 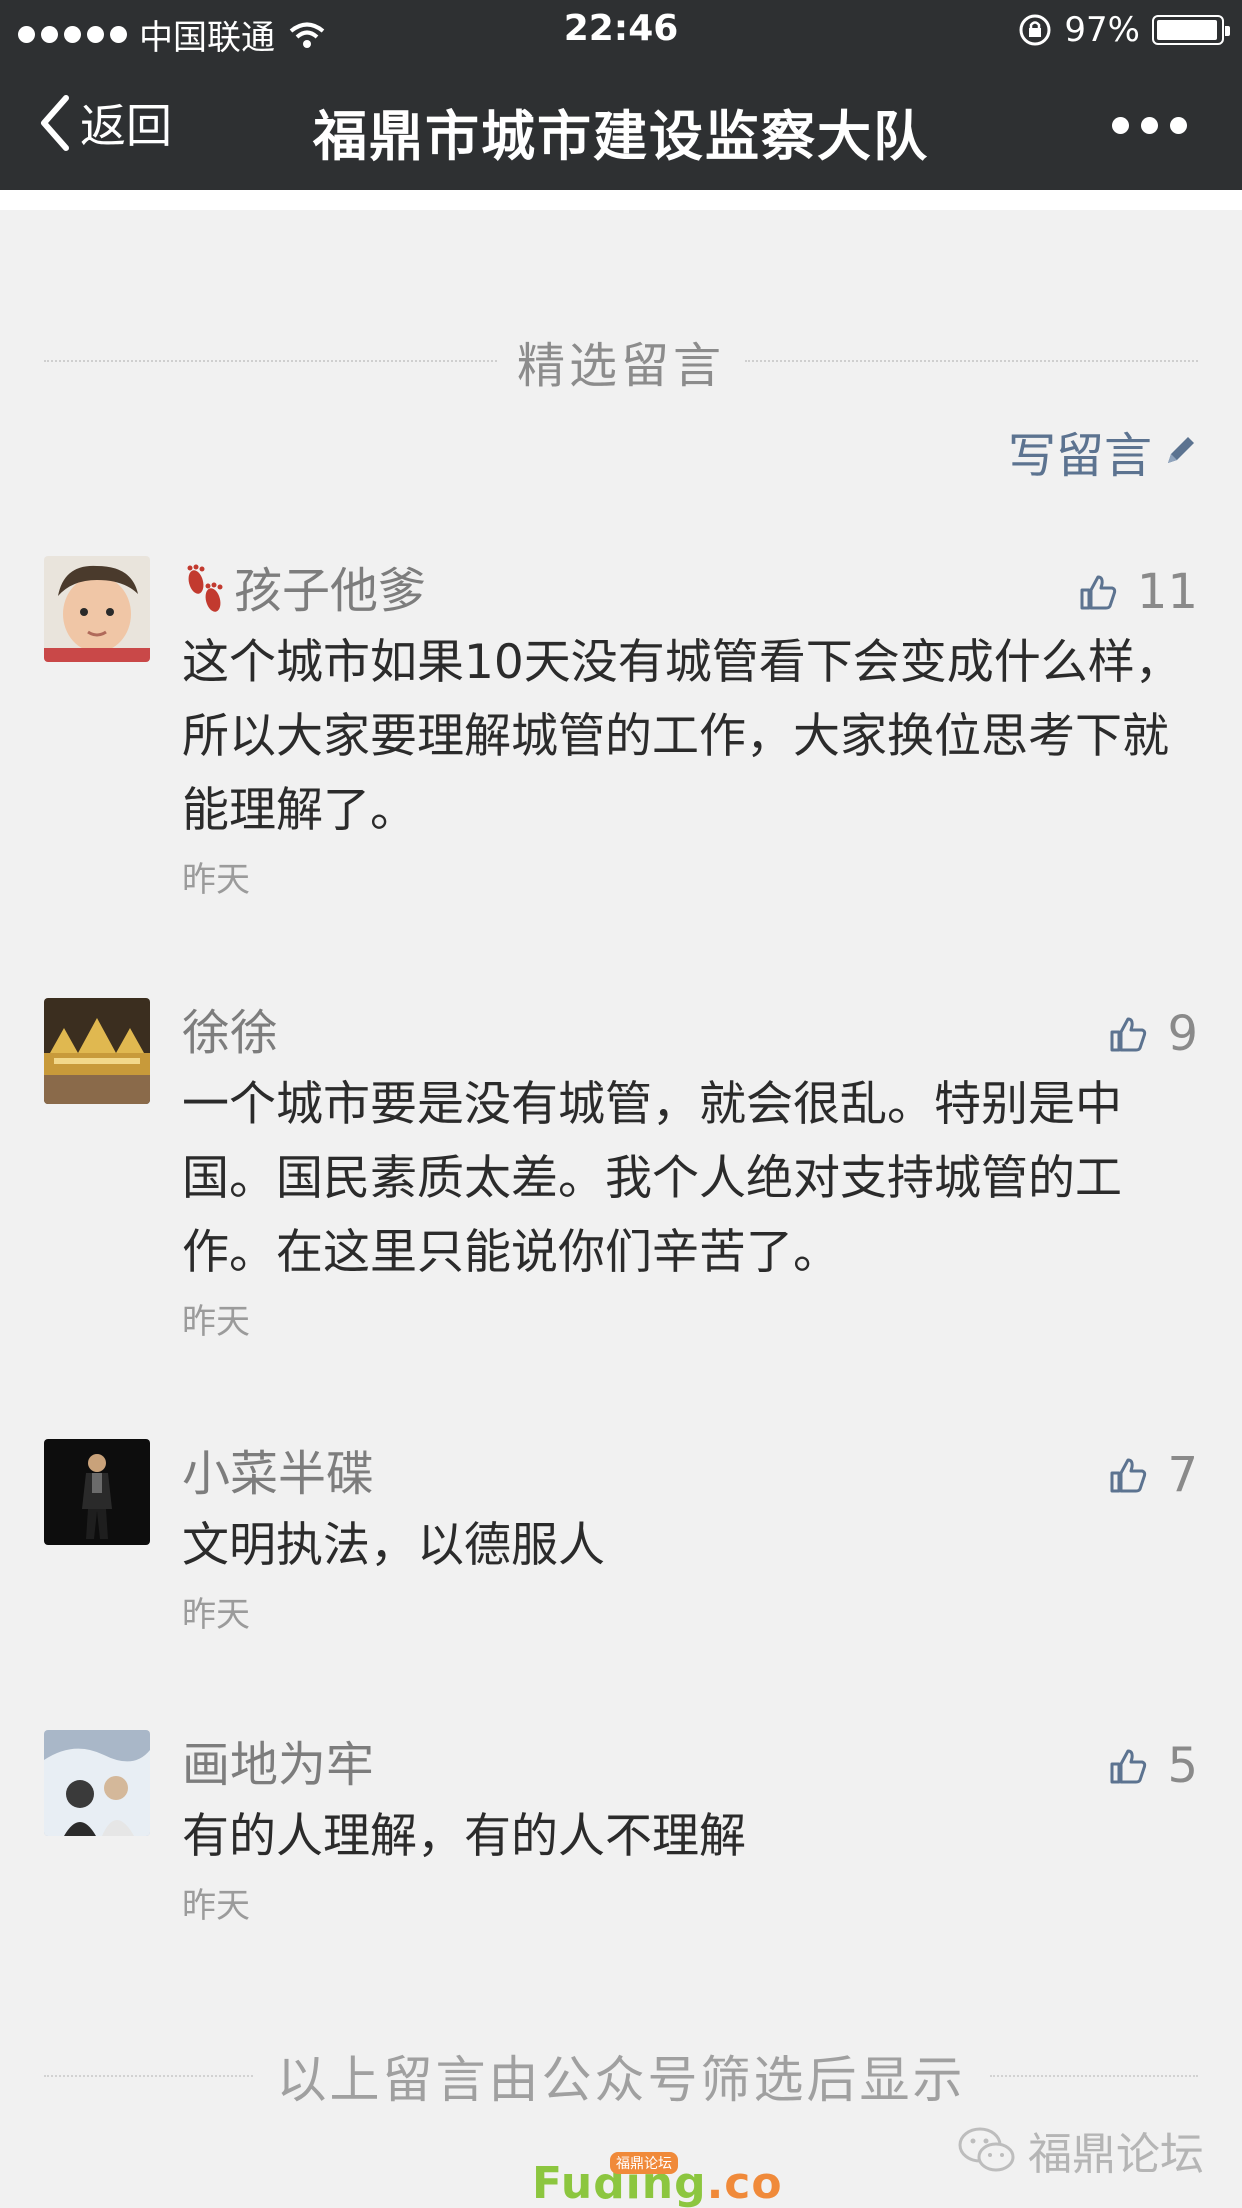 I want to click on like-count: 5, so click(x=1182, y=1766).